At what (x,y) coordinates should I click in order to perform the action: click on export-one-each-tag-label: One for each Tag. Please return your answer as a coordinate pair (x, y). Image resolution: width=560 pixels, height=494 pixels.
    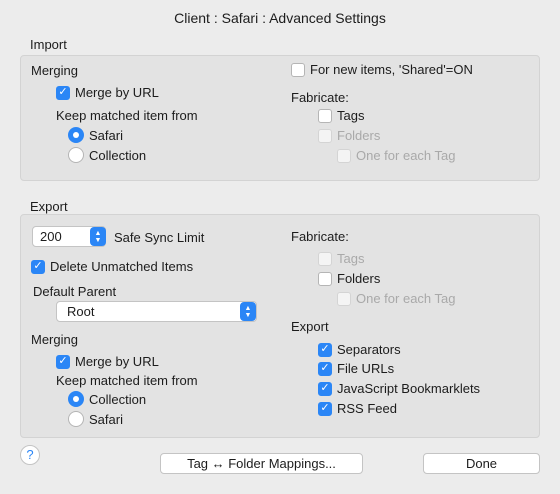
    Looking at the image, I should click on (406, 298).